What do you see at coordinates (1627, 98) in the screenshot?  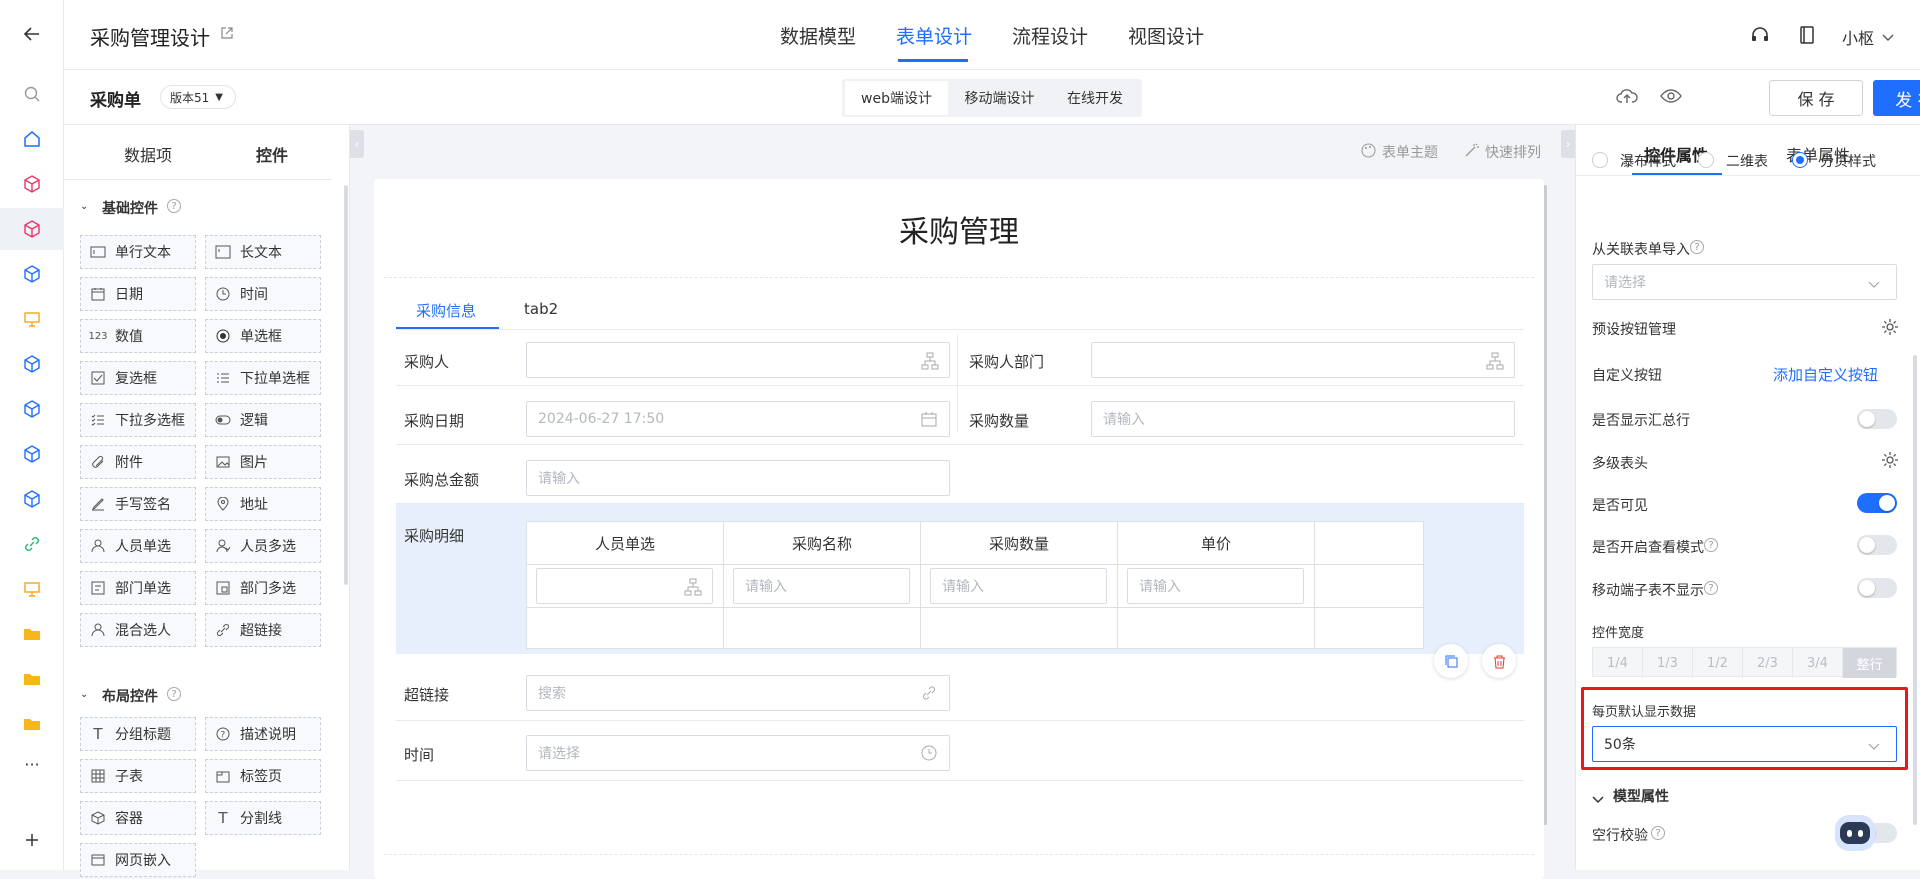 I see `cloud-upload-icon` at bounding box center [1627, 98].